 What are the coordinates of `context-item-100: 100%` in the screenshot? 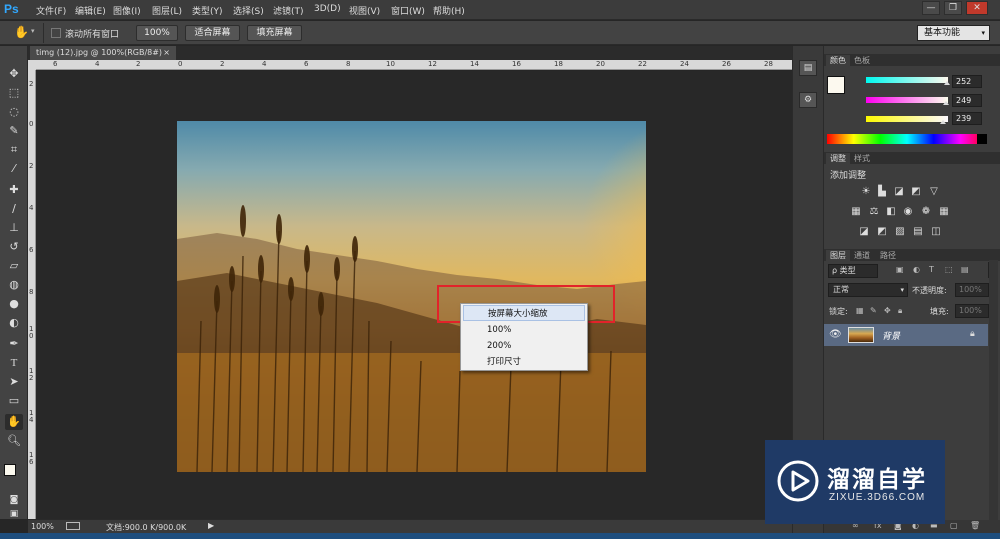 It's located at (524, 330).